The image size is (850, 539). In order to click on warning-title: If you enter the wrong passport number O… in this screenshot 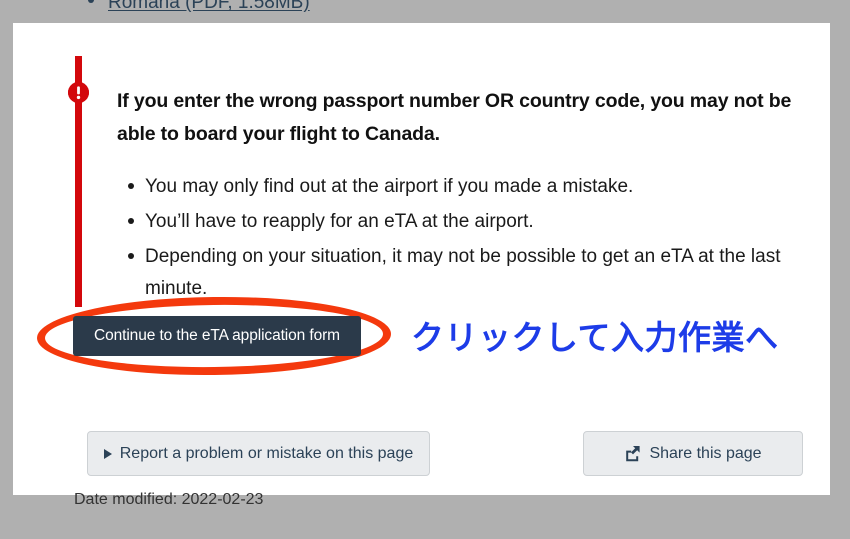, I will do `click(454, 117)`.